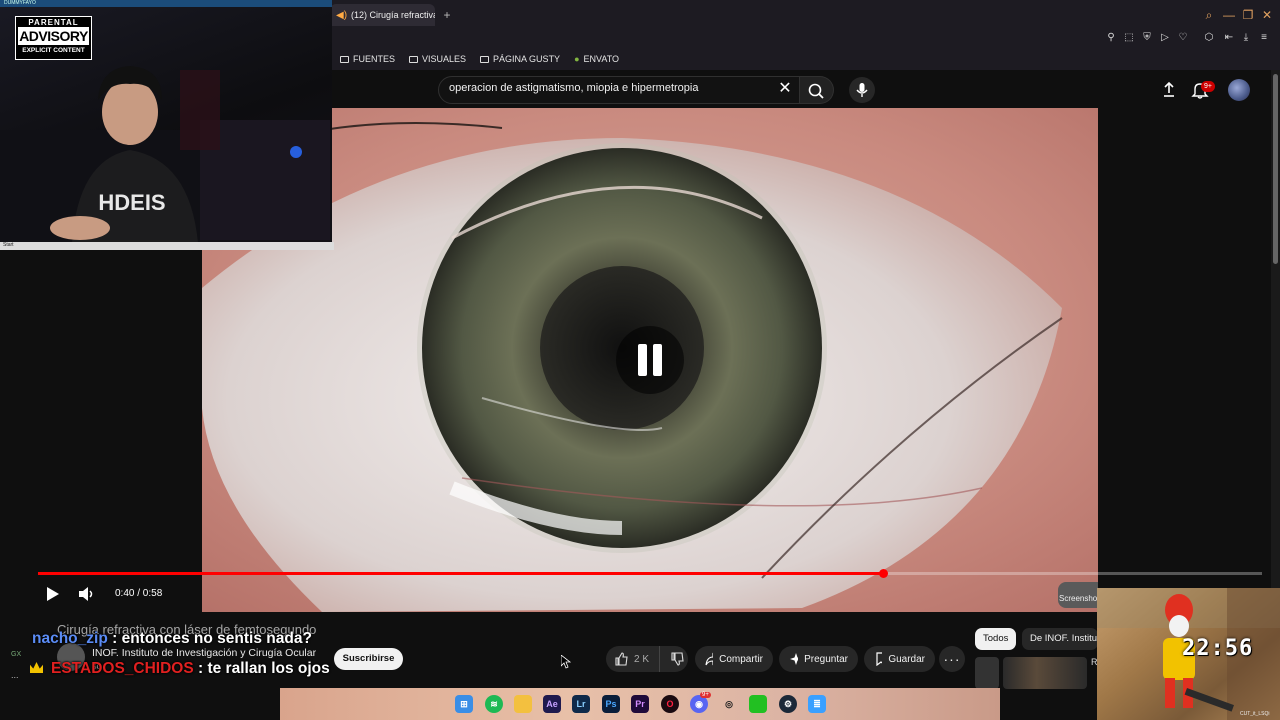  I want to click on opera-gx-icon: O, so click(670, 704).